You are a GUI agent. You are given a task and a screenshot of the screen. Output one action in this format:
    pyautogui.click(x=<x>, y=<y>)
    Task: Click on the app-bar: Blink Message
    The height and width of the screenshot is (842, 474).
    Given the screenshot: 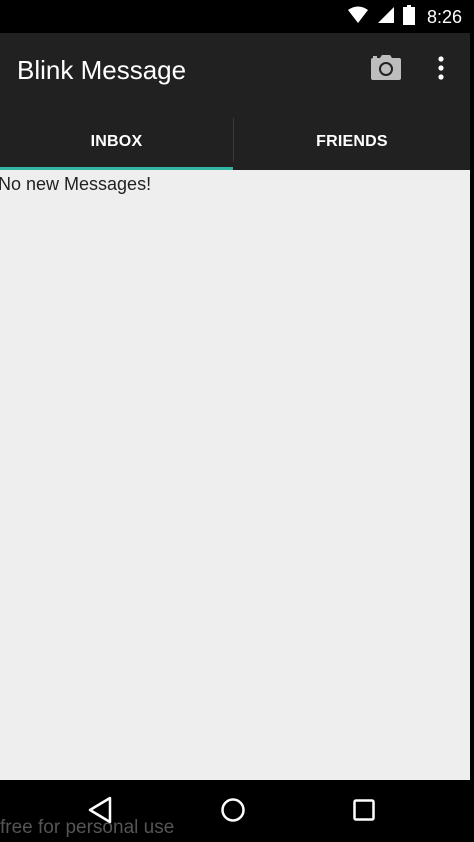 What is the action you would take?
    pyautogui.click(x=235, y=73)
    